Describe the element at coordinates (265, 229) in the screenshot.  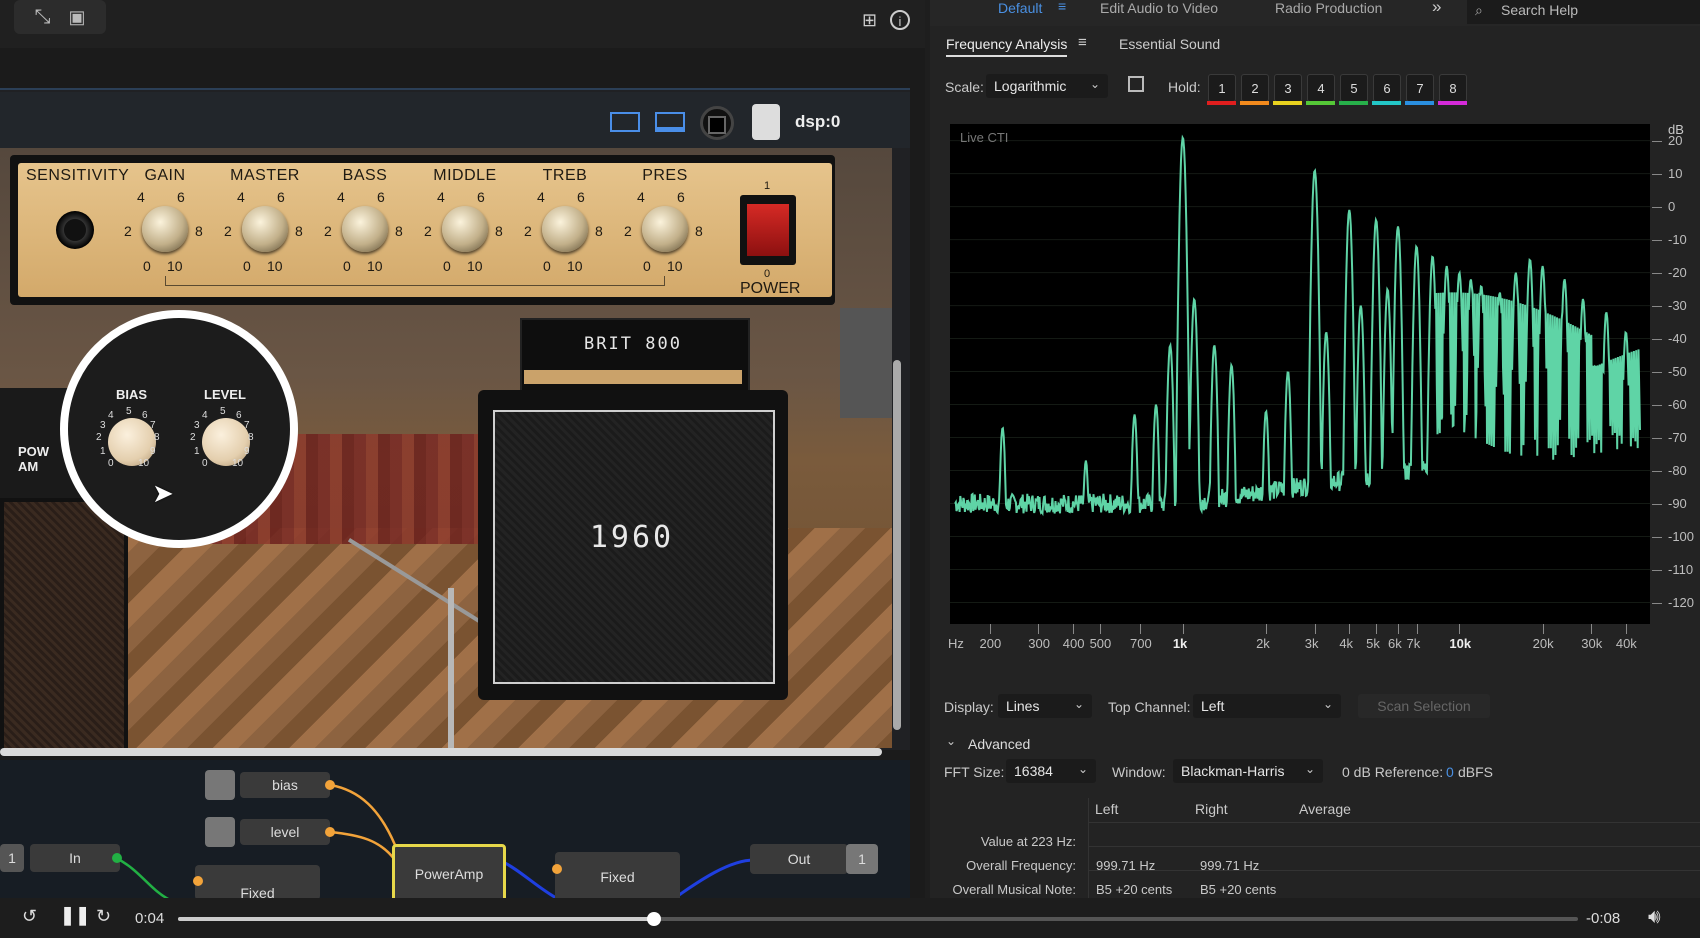
I see `master-knob` at that location.